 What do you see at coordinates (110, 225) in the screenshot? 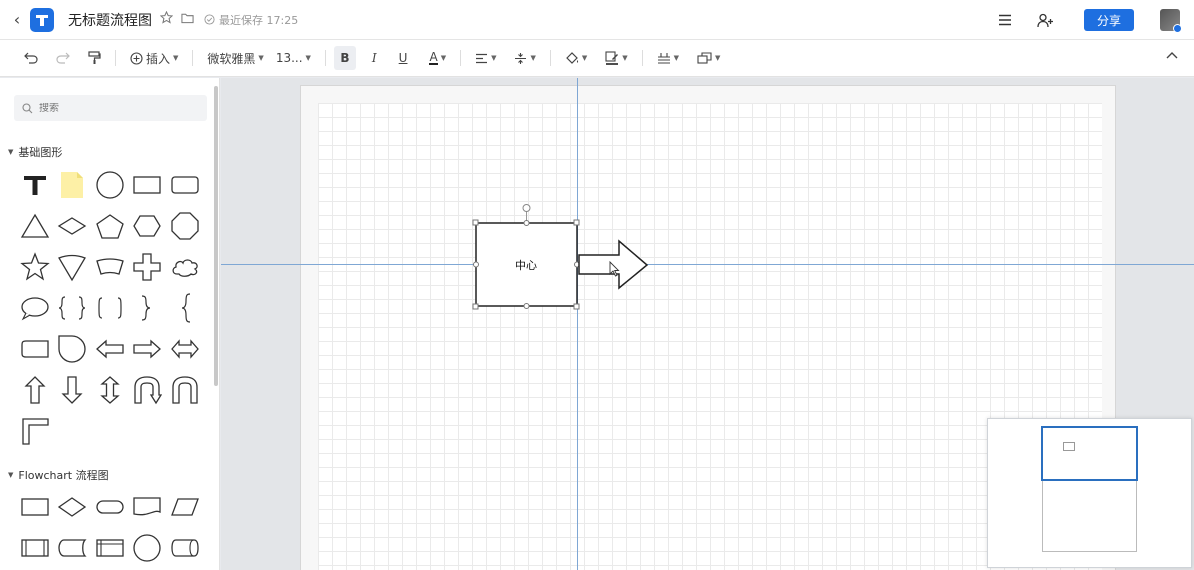
I see `shape-pentagon` at bounding box center [110, 225].